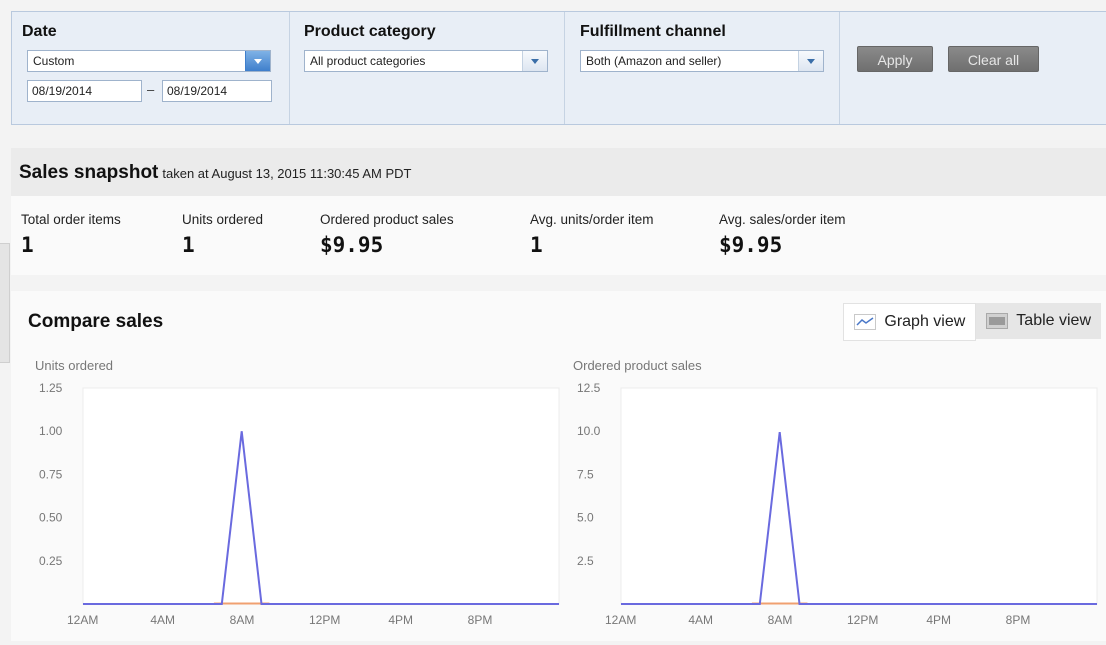 This screenshot has height=645, width=1106. What do you see at coordinates (51, 431) in the screenshot?
I see `y-tick-label: 1.00` at bounding box center [51, 431].